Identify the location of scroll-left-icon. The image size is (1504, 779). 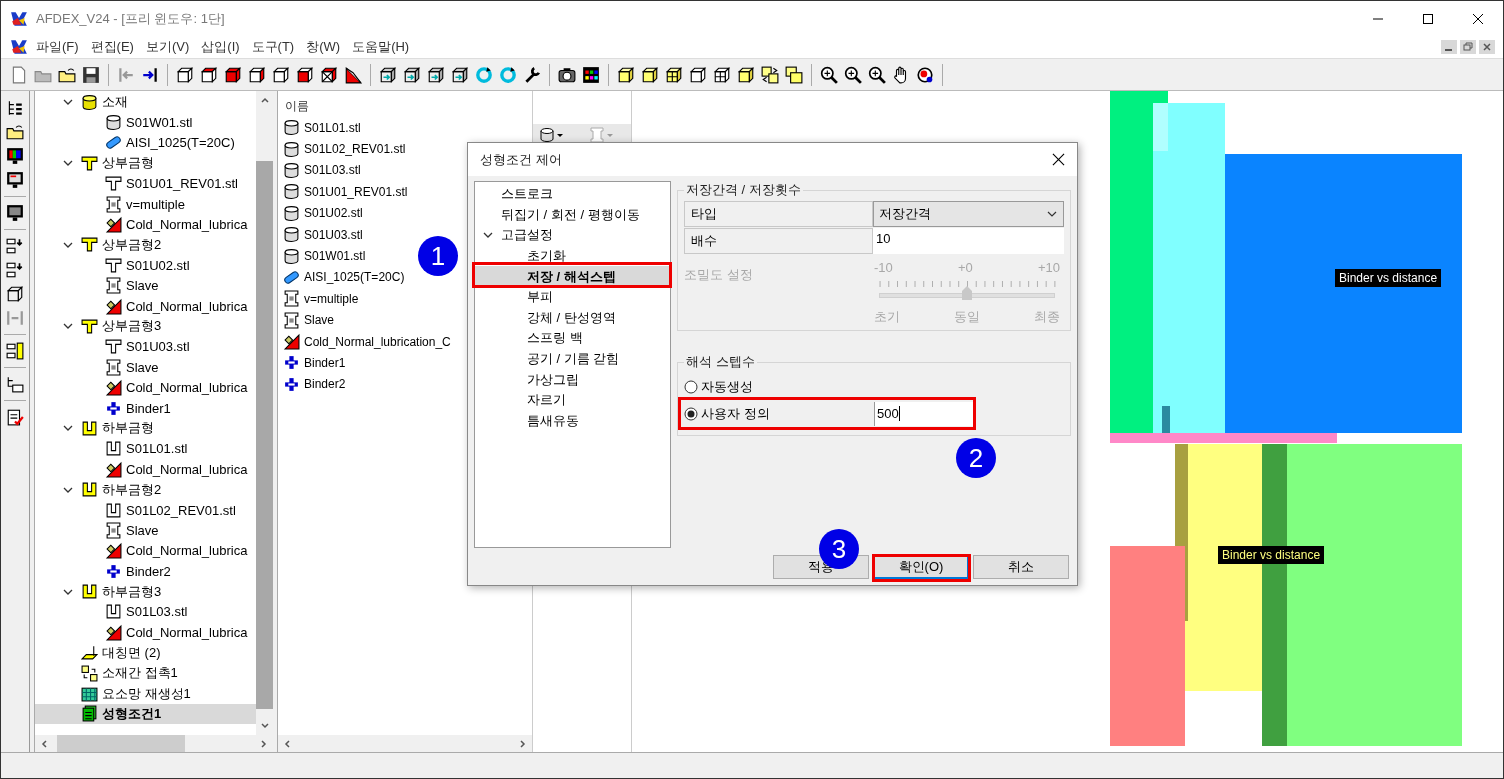
(44, 743).